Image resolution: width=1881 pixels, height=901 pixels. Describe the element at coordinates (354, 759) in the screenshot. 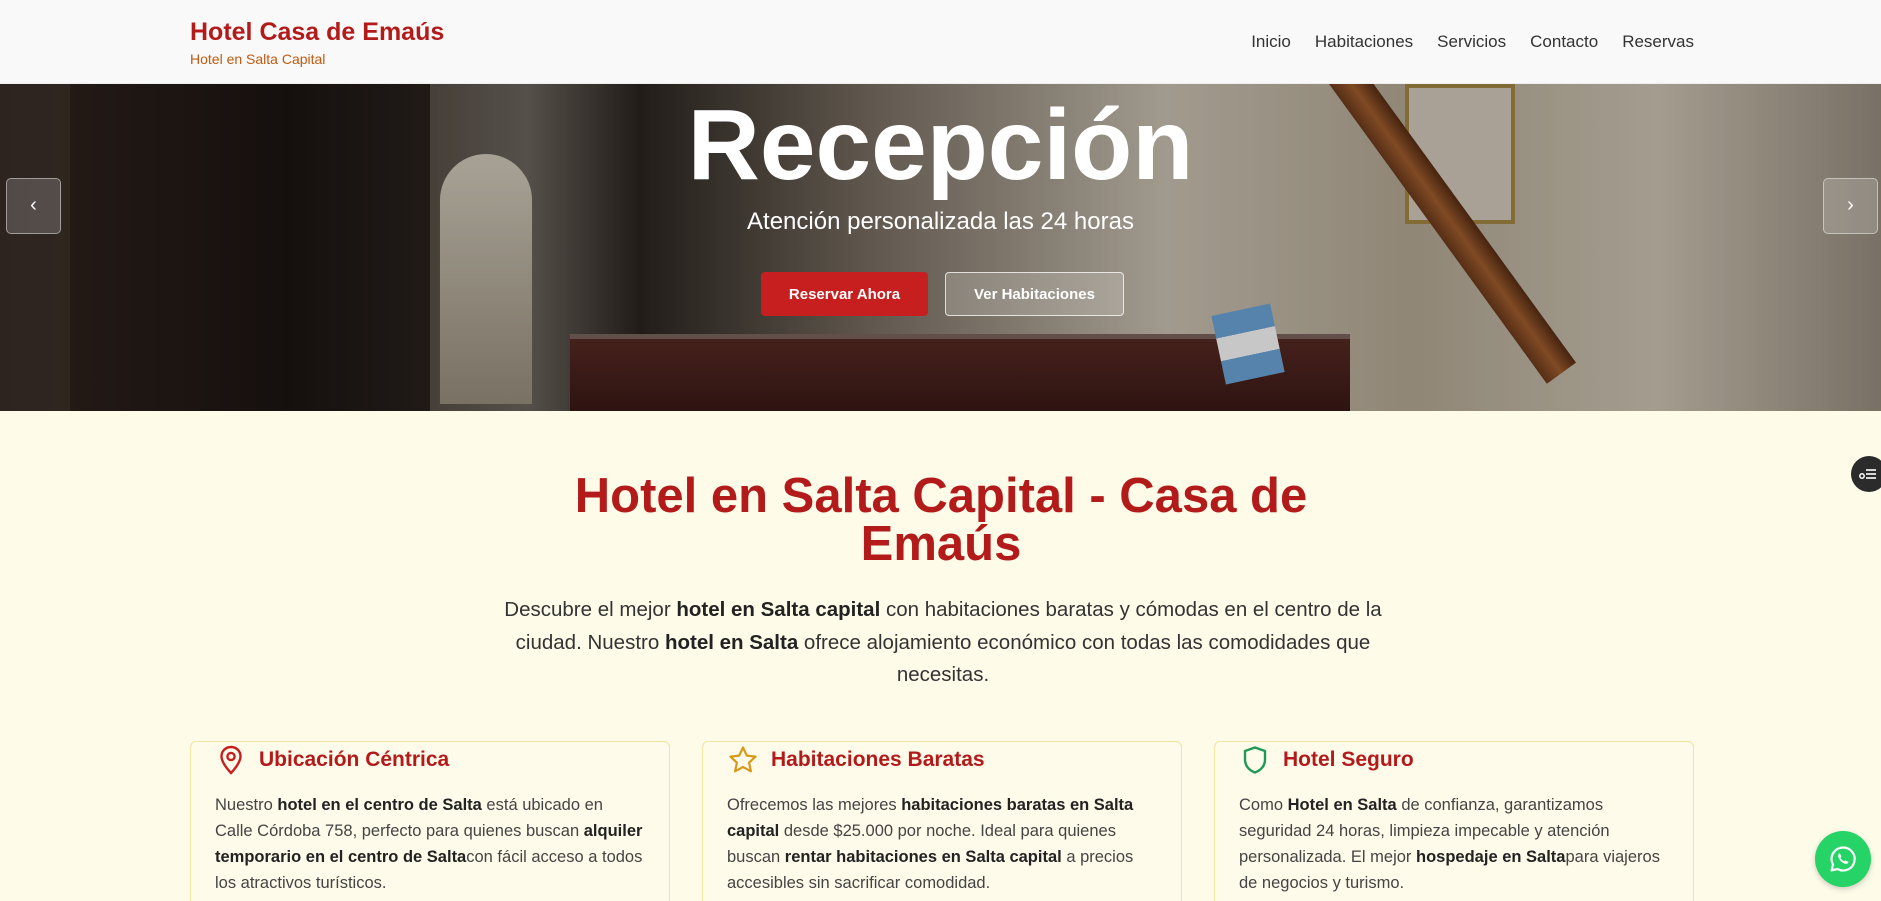

I see `card-title: Ubicación Céntrica` at that location.